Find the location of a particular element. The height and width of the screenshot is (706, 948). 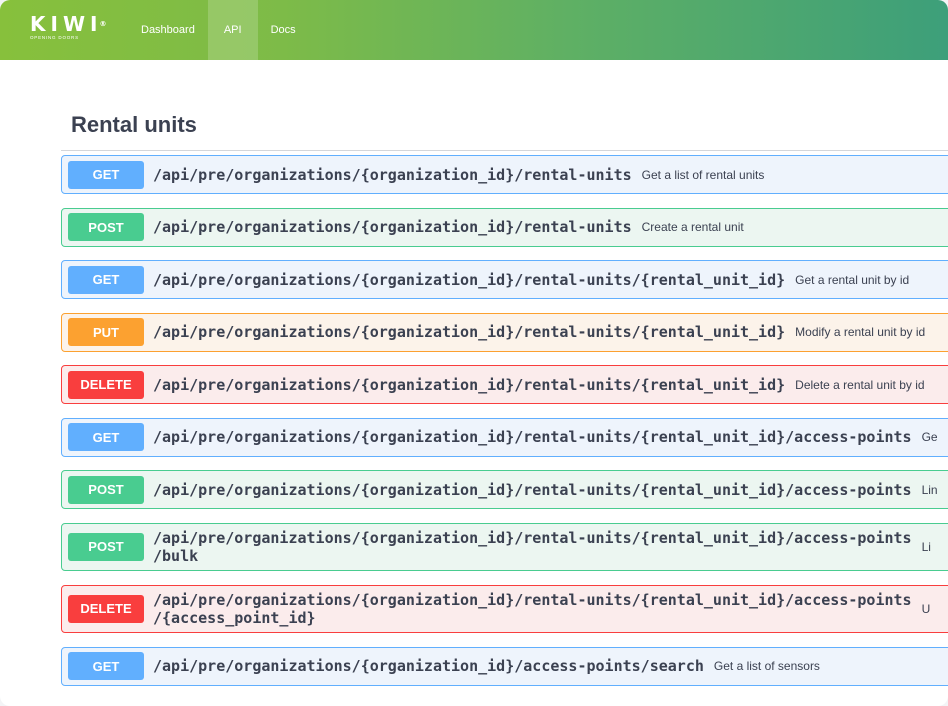

operation-summary: Get a list of sensors is located at coordinates (766, 666).